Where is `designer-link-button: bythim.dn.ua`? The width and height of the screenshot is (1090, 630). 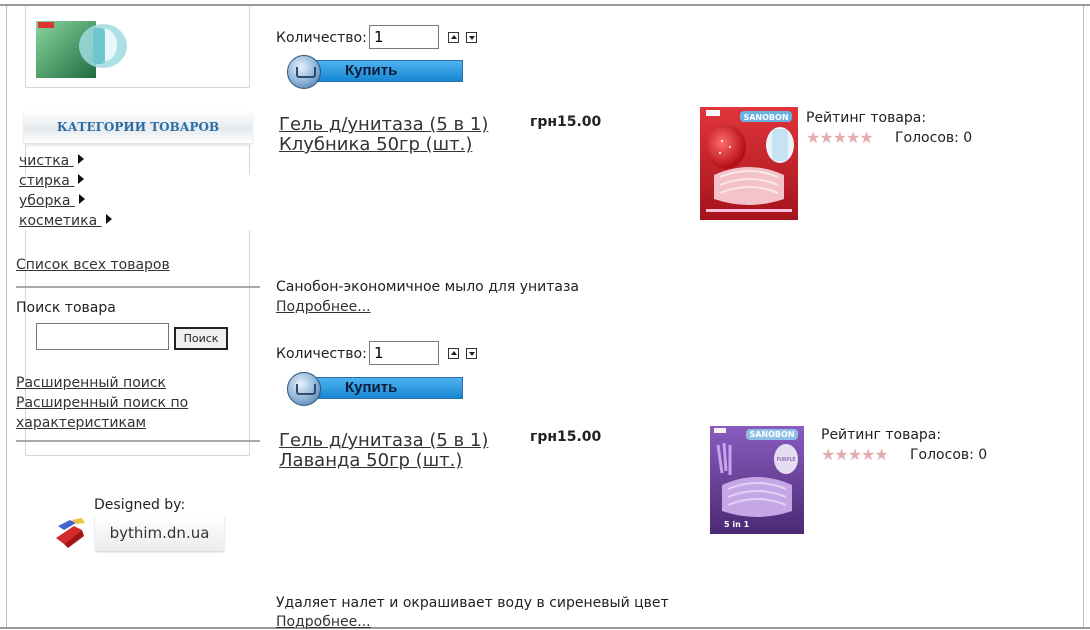 designer-link-button: bythim.dn.ua is located at coordinates (159, 533).